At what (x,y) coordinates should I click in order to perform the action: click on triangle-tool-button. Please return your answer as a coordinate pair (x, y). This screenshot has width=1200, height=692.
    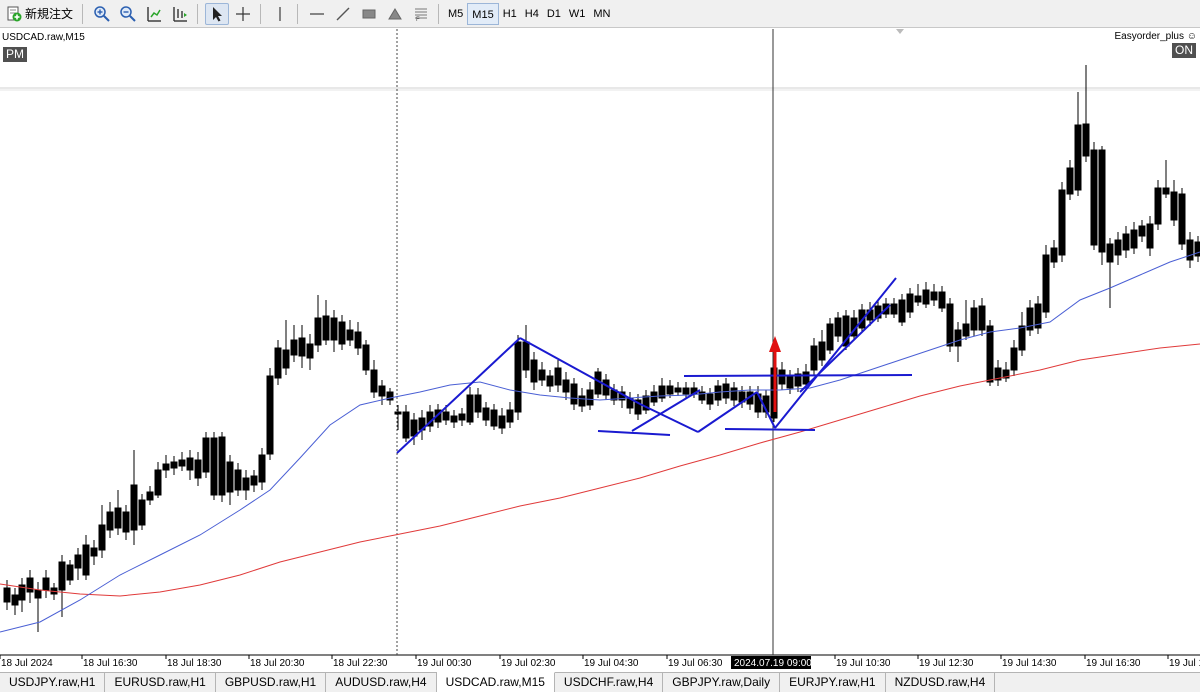
    Looking at the image, I should click on (395, 14).